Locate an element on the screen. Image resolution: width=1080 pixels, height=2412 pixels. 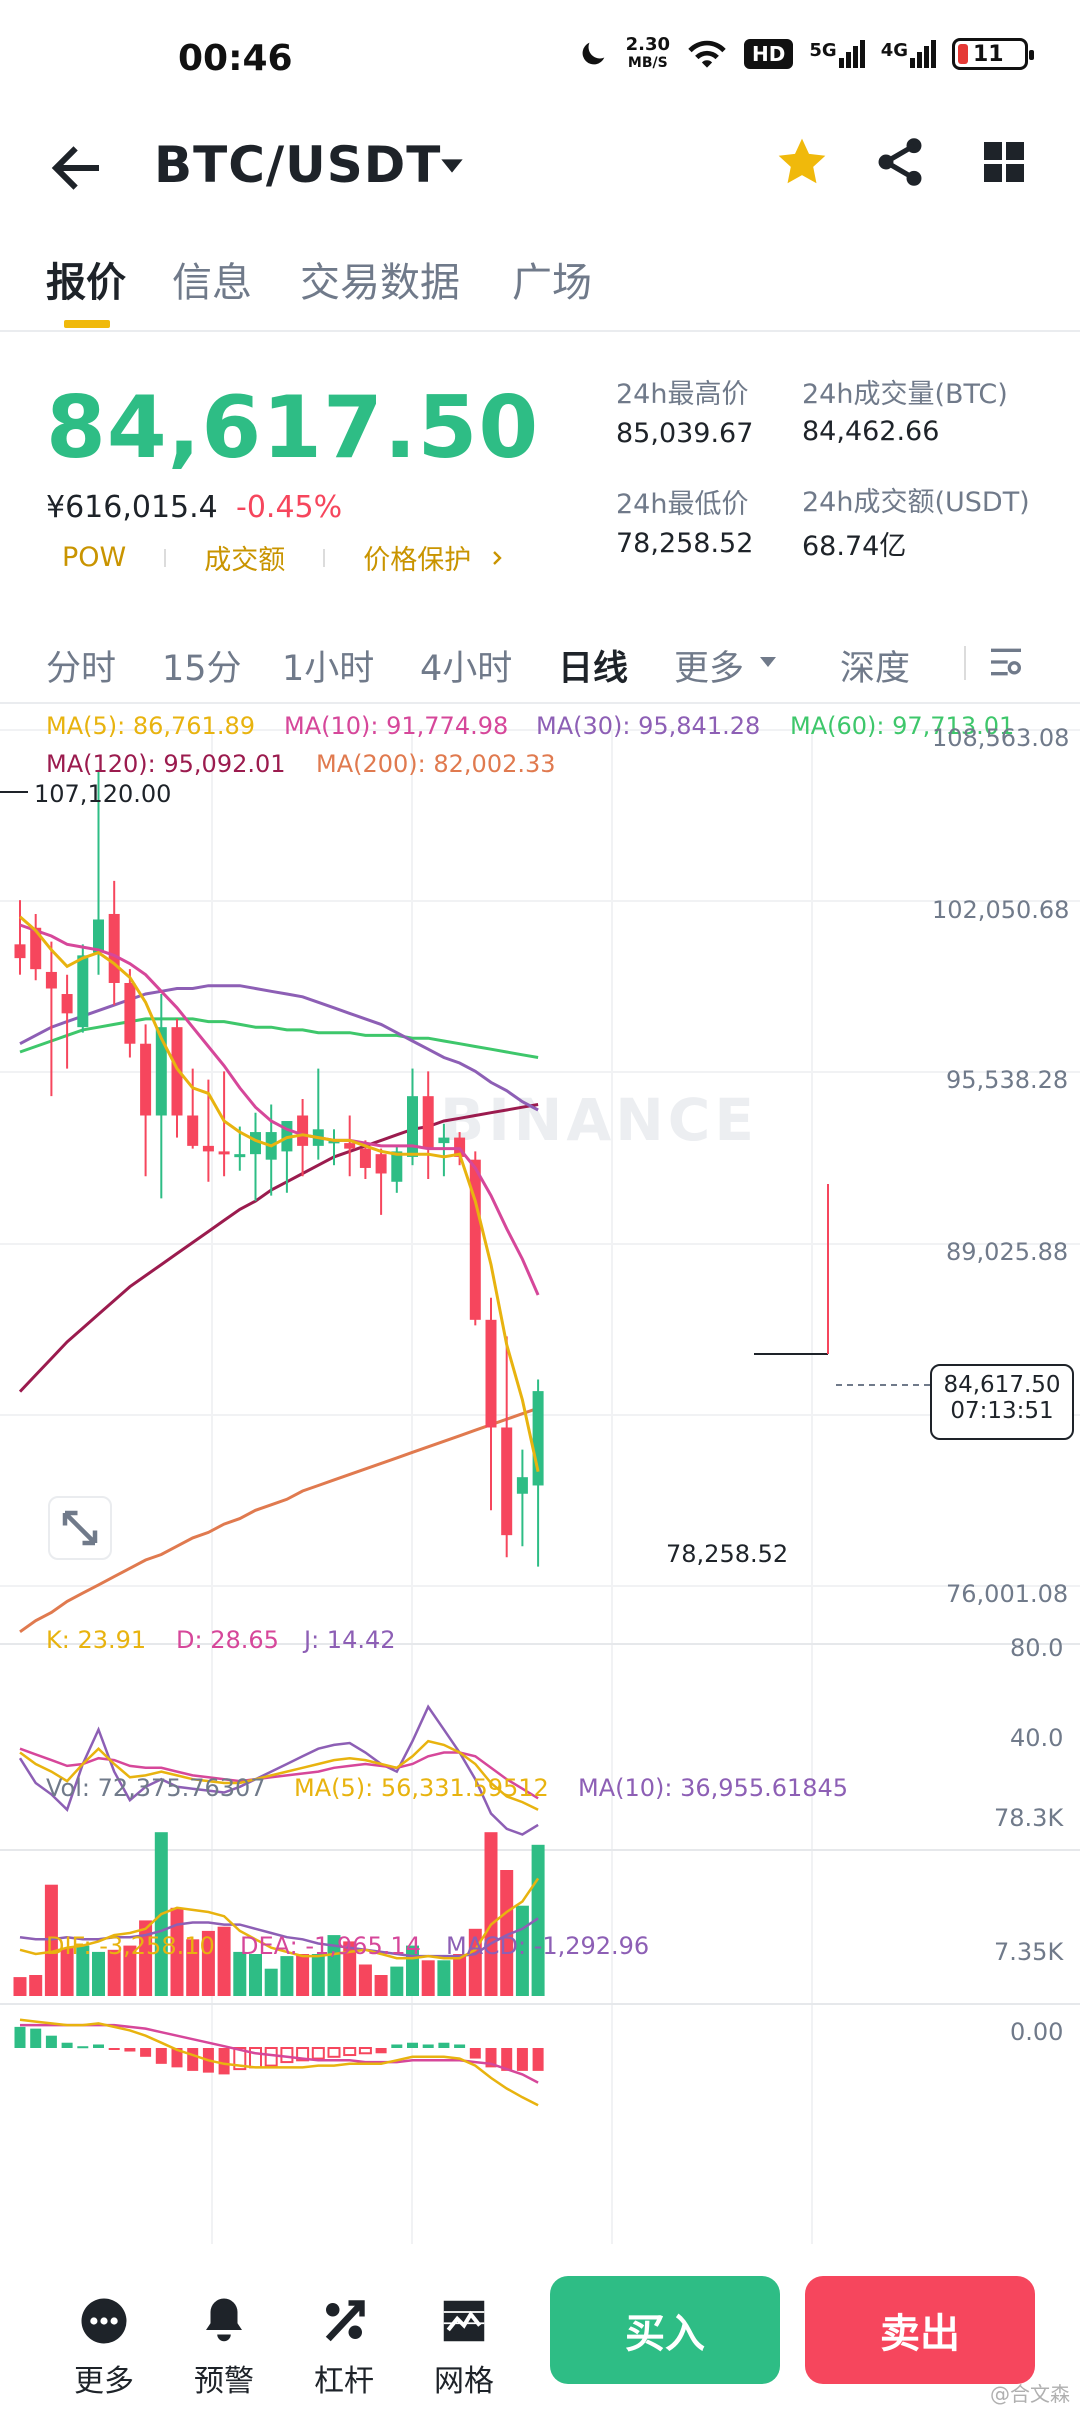
vol-ma10-legend: MA(10): 36,955.61845 is located at coordinates (713, 1788).